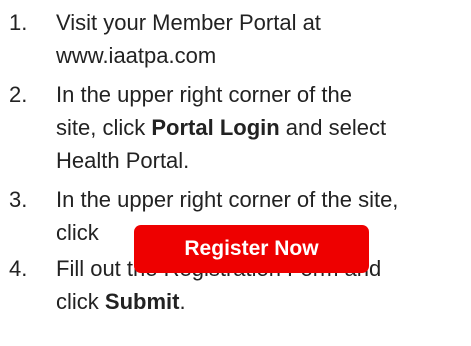  What do you see at coordinates (136, 55) in the screenshot?
I see `website-url: www.iaatpa.com` at bounding box center [136, 55].